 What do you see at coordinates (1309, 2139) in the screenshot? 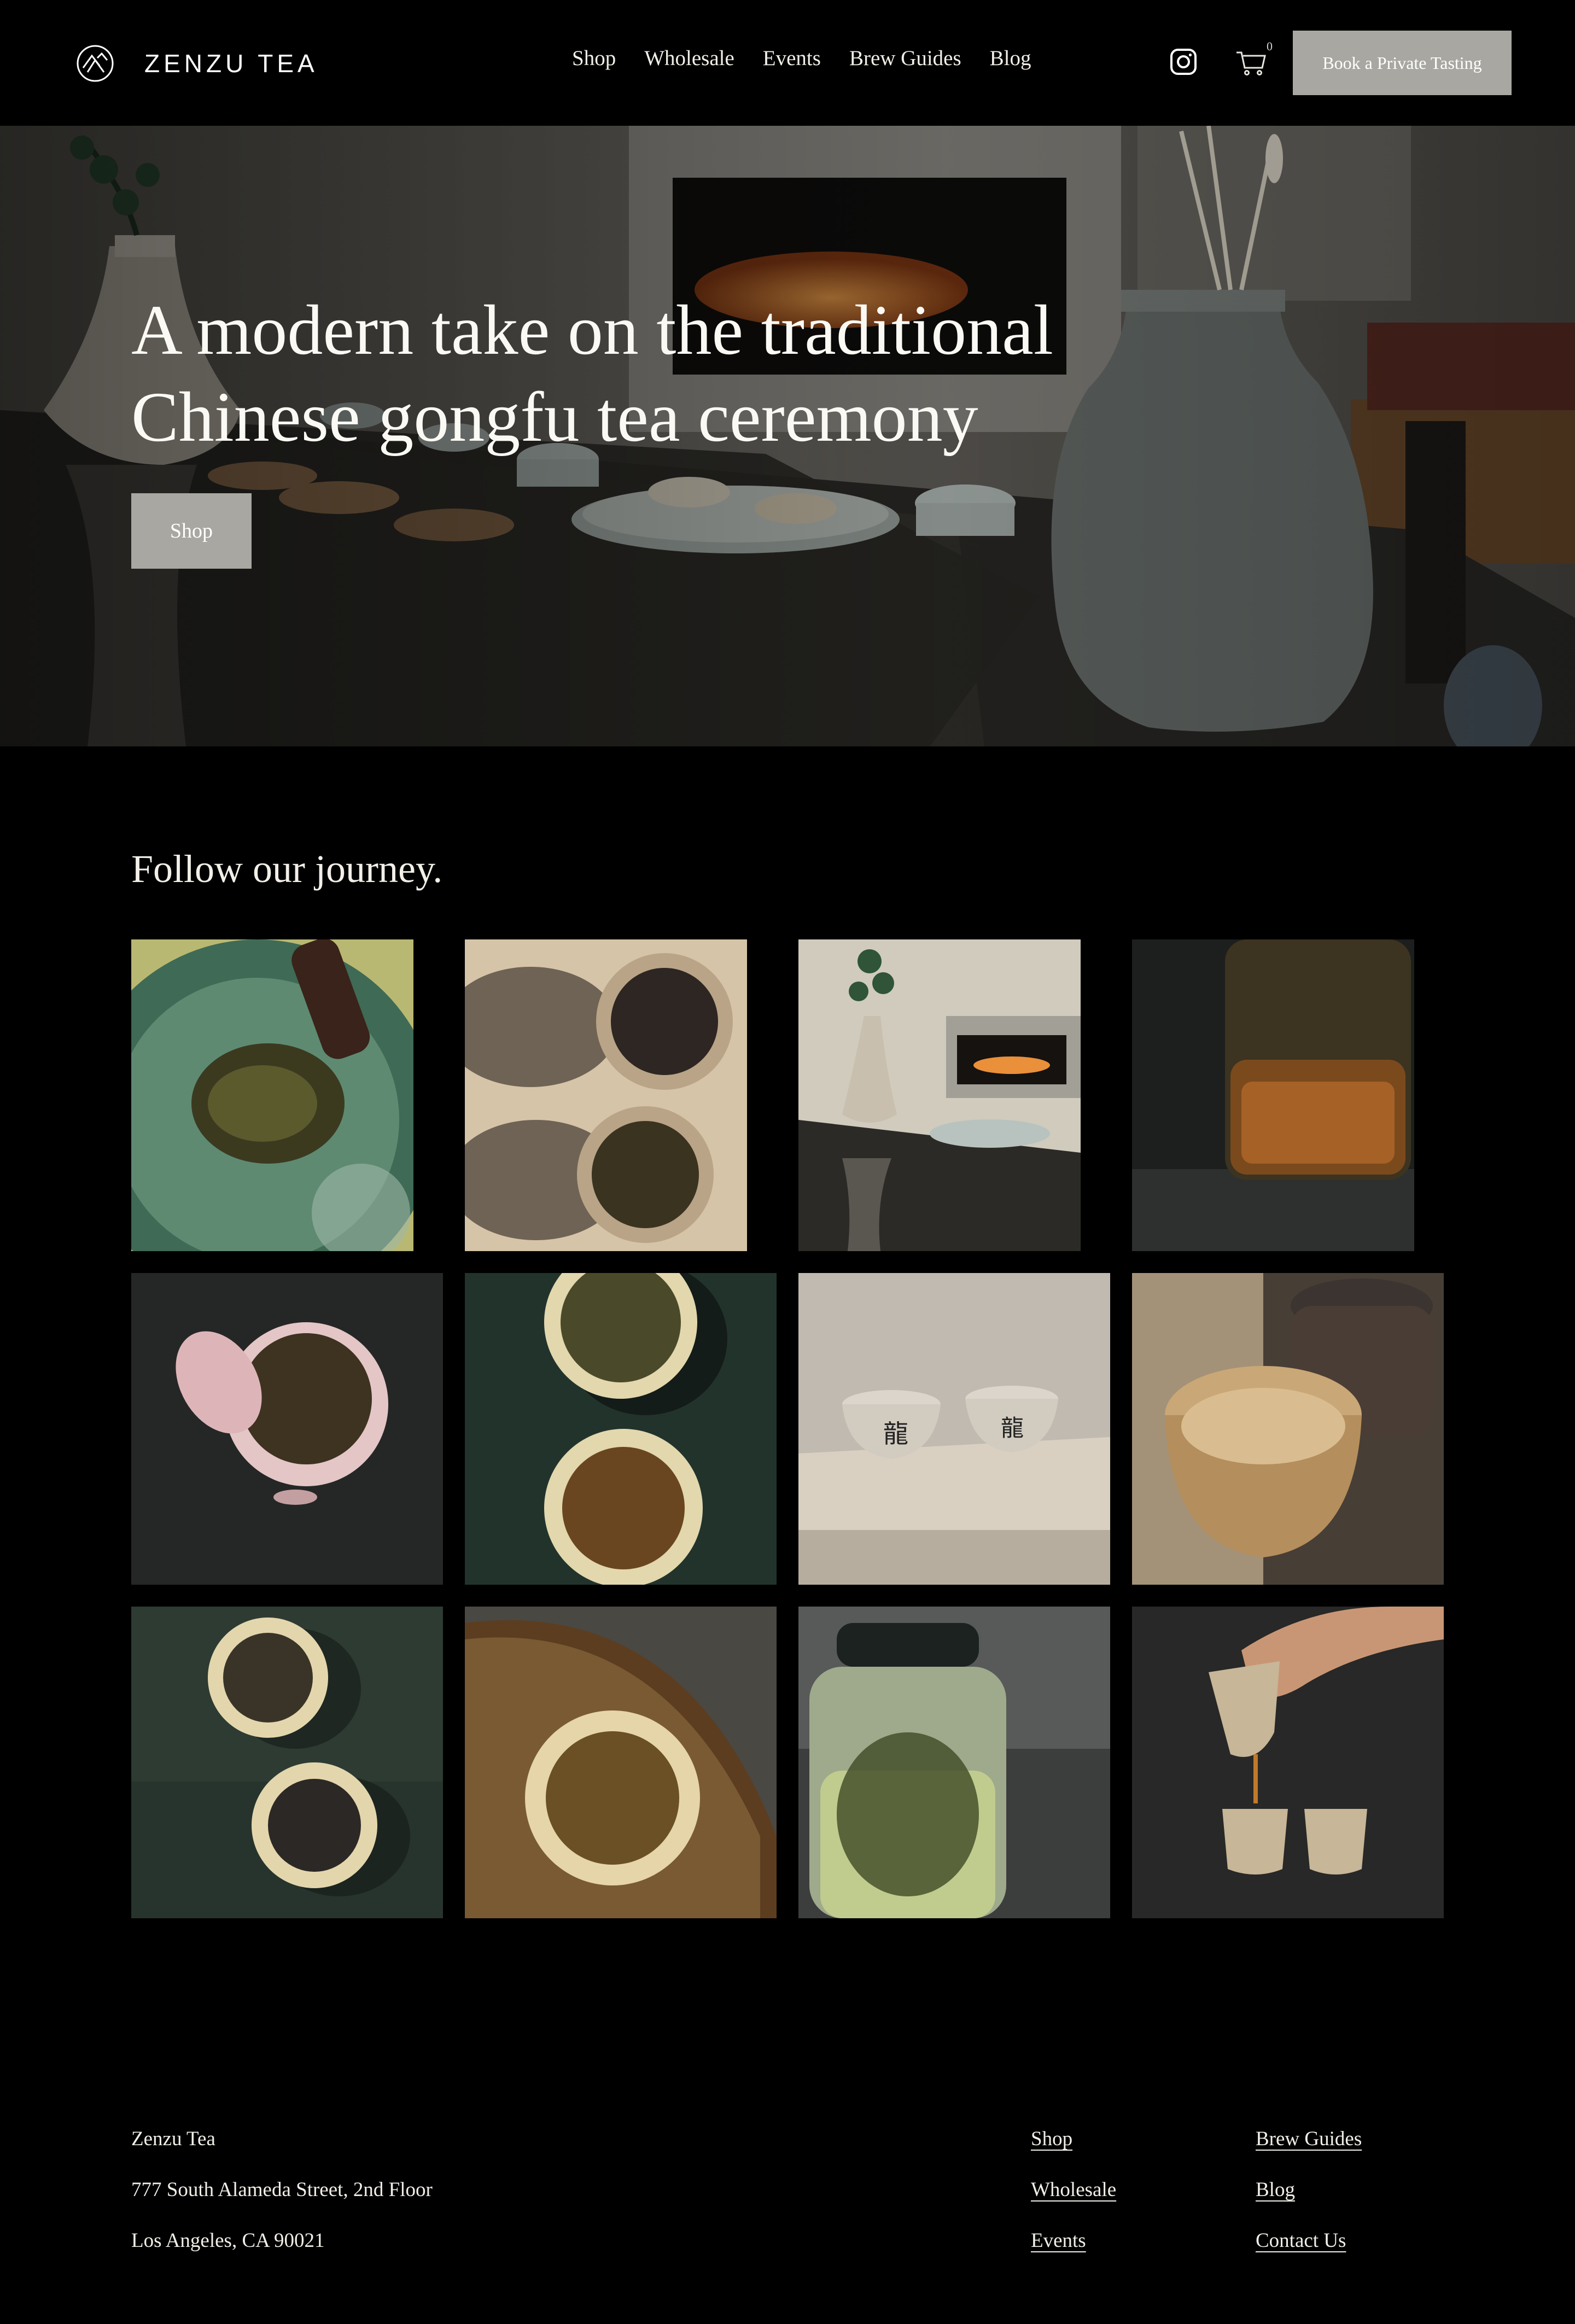
I see `footer-link-brew-guides: Brew Guides` at bounding box center [1309, 2139].